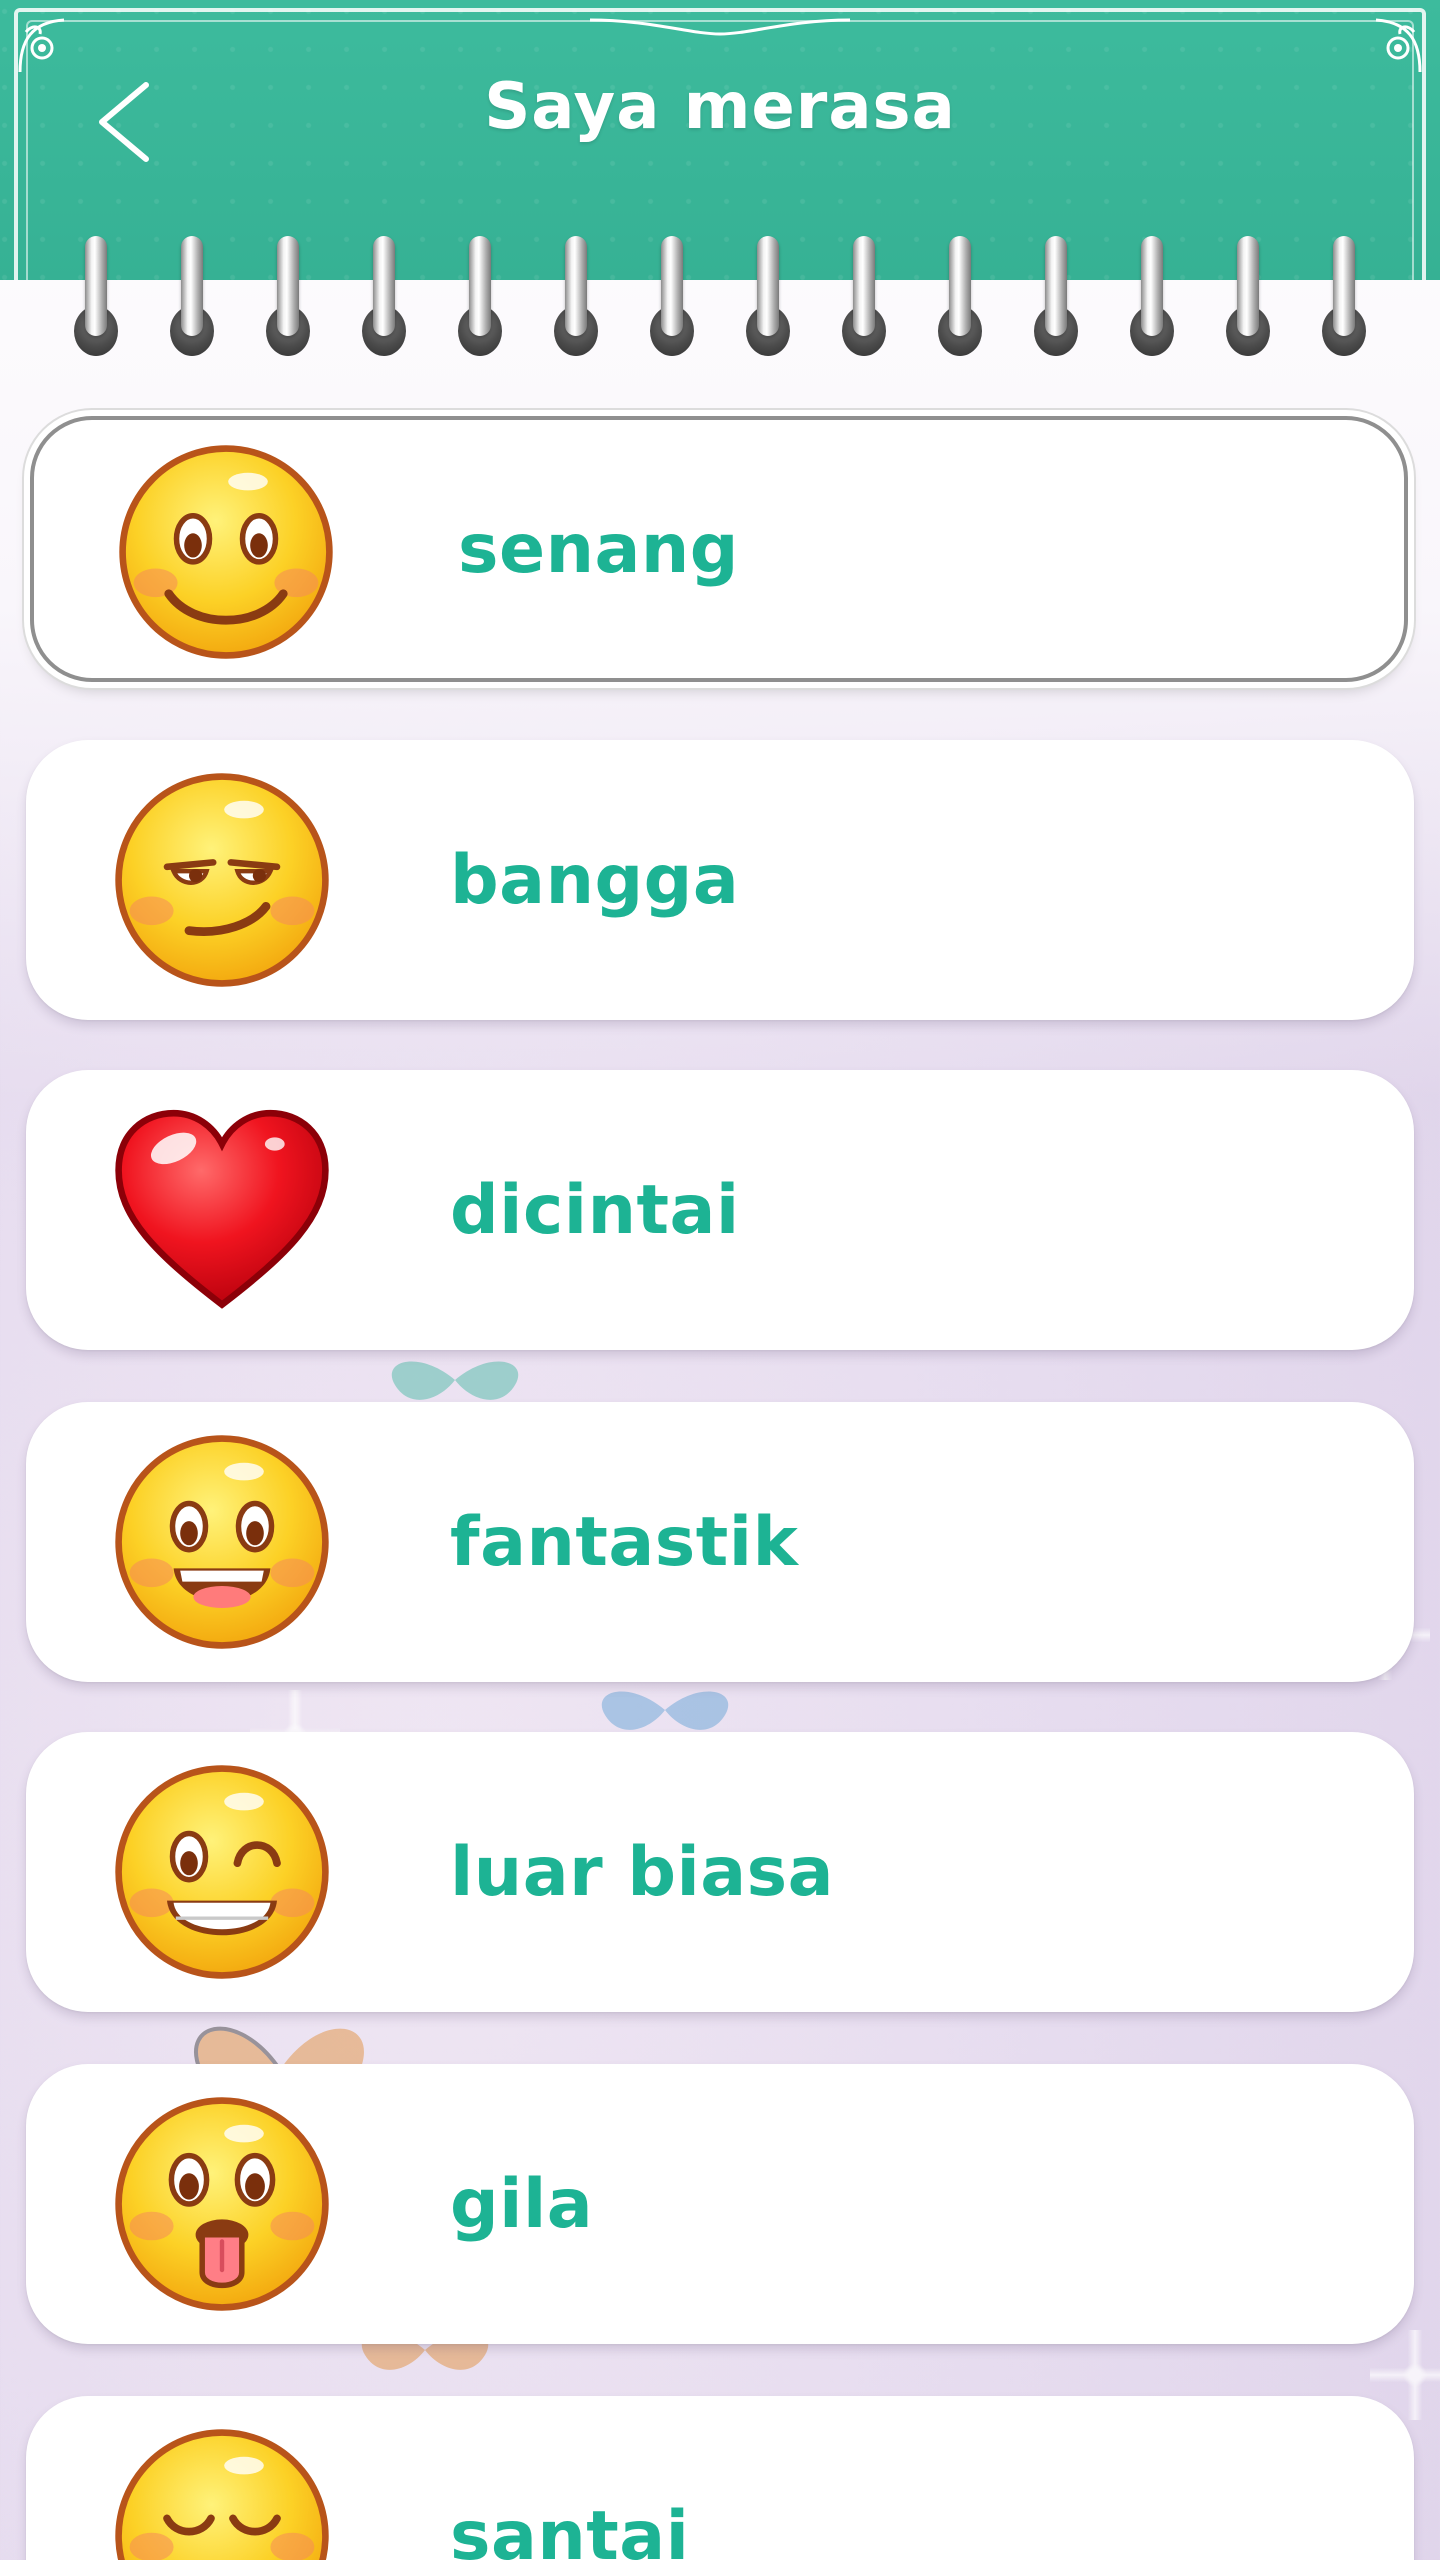 This screenshot has height=2560, width=1440. I want to click on mood-label: gila, so click(522, 2204).